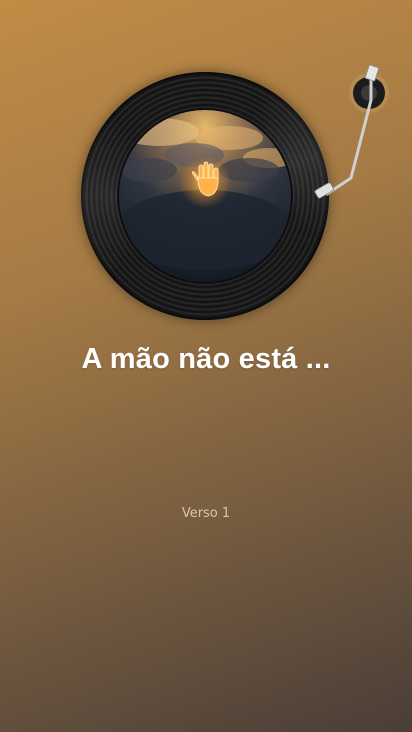 The width and height of the screenshot is (412, 732). What do you see at coordinates (355, 135) in the screenshot?
I see `tonearm` at bounding box center [355, 135].